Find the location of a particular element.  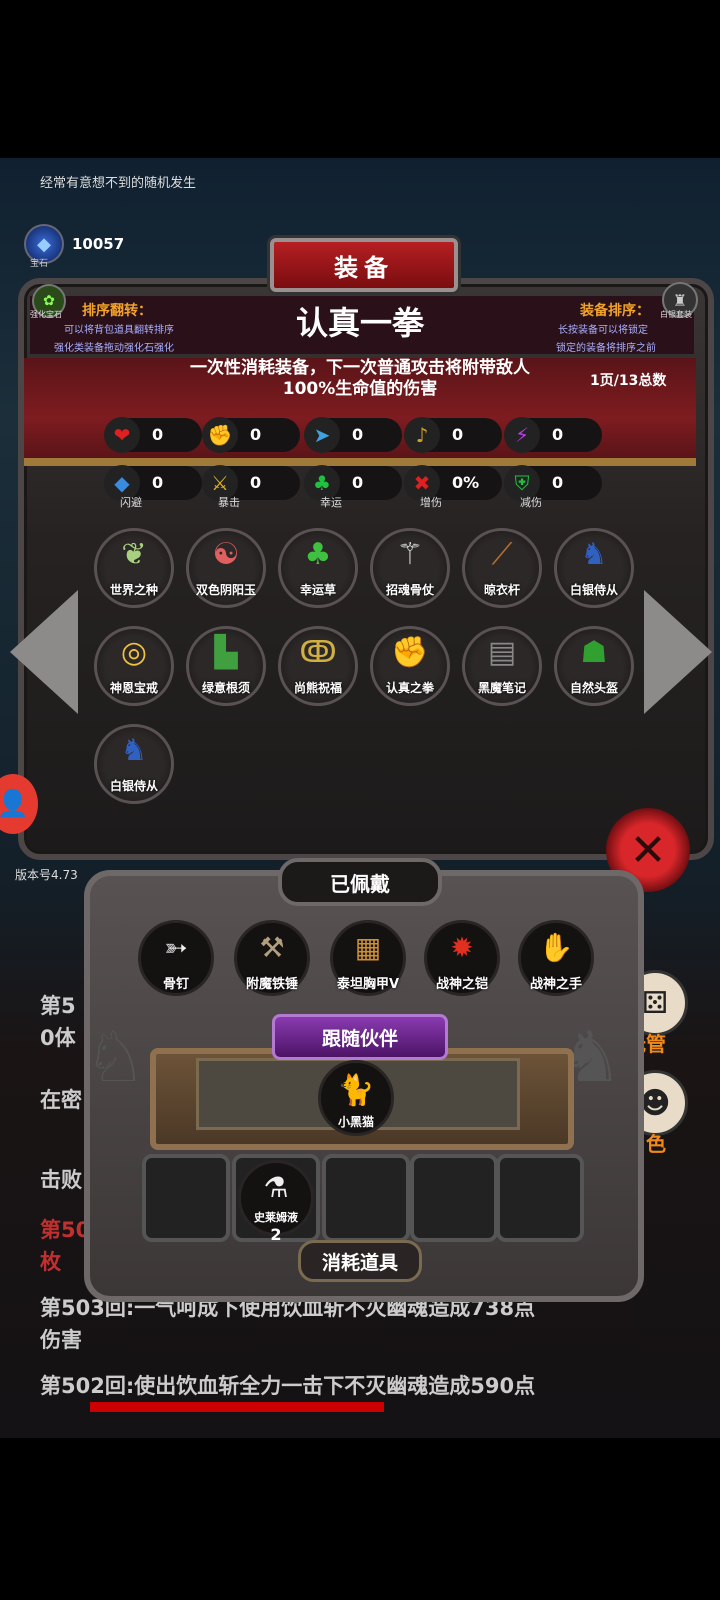

bone-nail-icon: ➳ is located at coordinates (176, 947).